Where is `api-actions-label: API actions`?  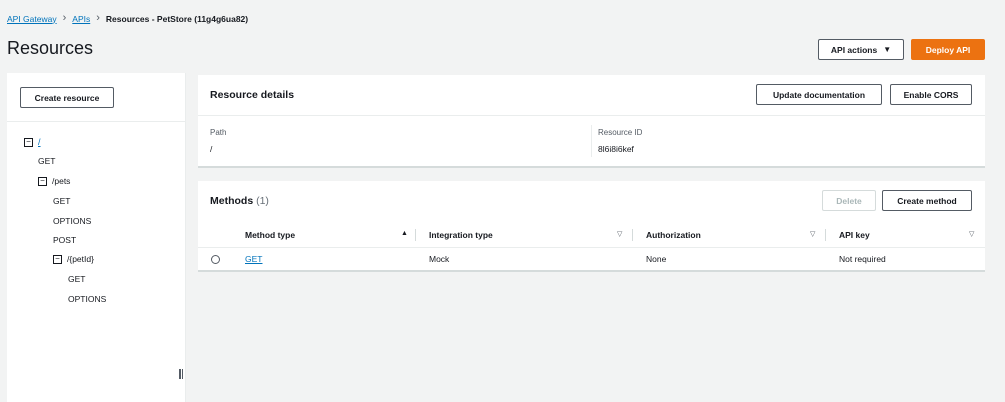
api-actions-label: API actions is located at coordinates (854, 49).